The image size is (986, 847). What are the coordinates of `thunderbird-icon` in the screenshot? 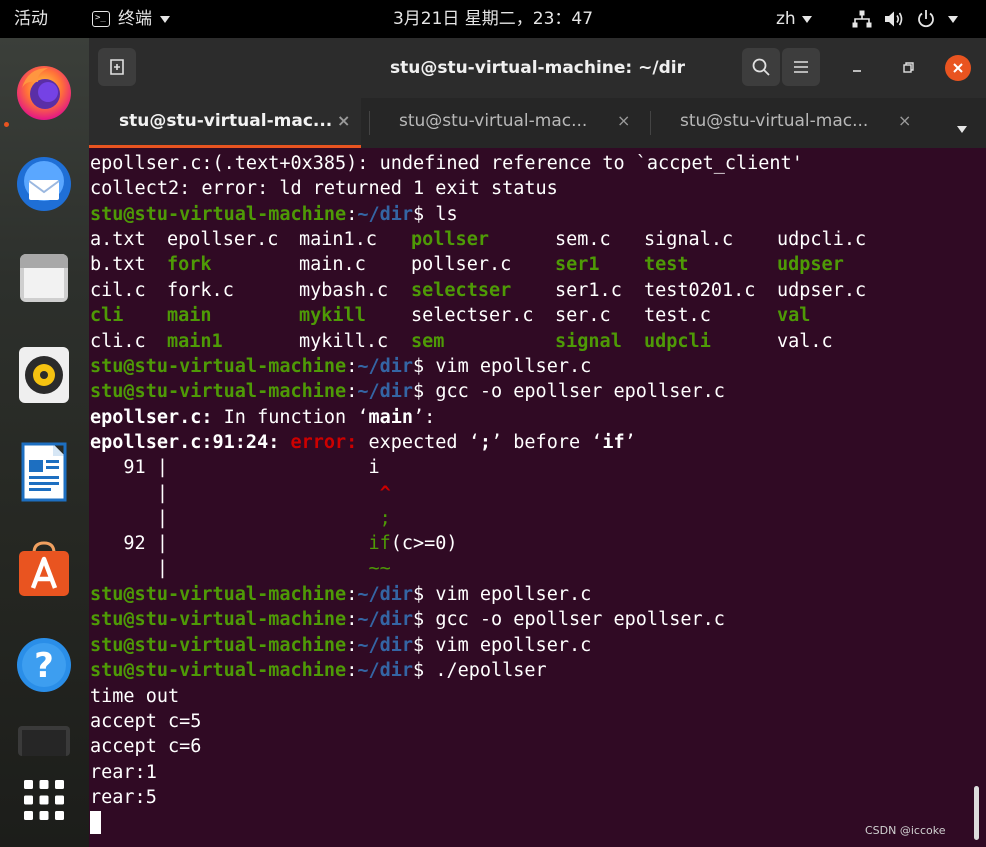 It's located at (44, 184).